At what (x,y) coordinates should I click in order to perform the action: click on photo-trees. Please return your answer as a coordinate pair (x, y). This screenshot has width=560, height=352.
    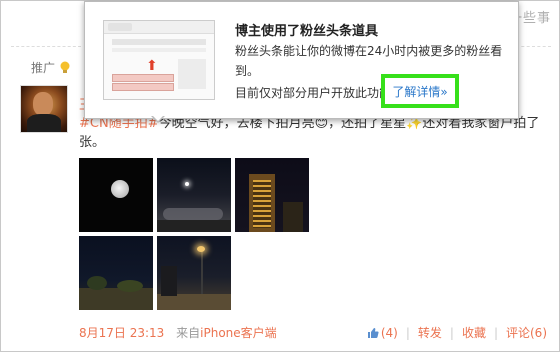
    Looking at the image, I should click on (116, 273).